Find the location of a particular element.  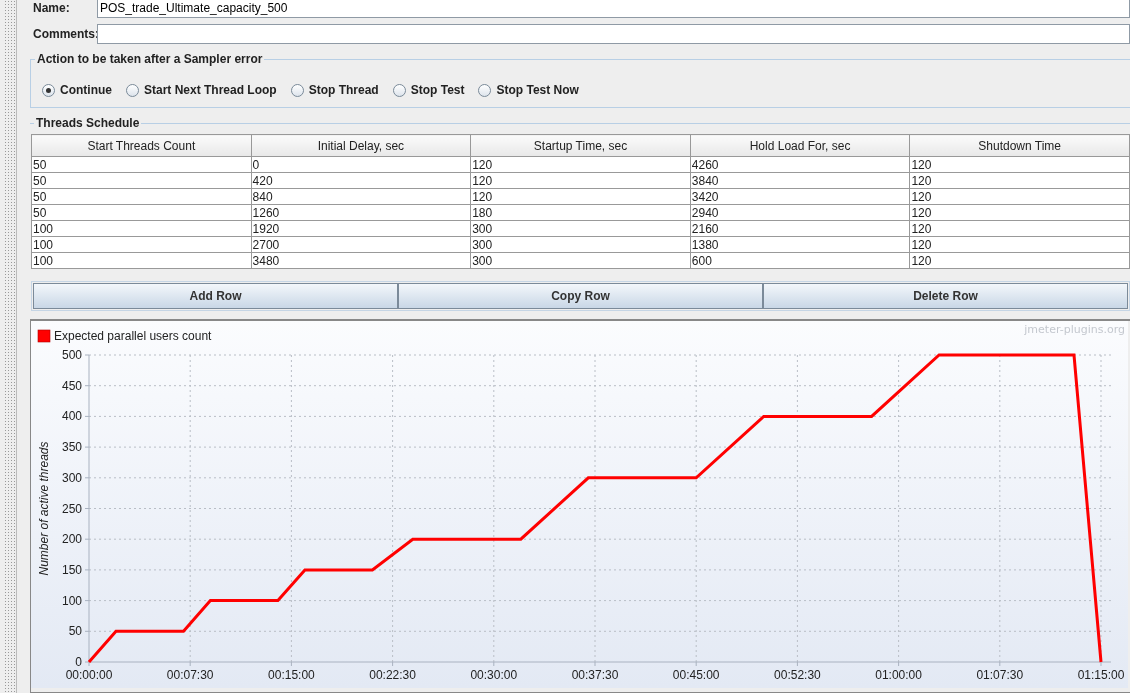

legend-label: Expected parallel users count is located at coordinates (133, 336).